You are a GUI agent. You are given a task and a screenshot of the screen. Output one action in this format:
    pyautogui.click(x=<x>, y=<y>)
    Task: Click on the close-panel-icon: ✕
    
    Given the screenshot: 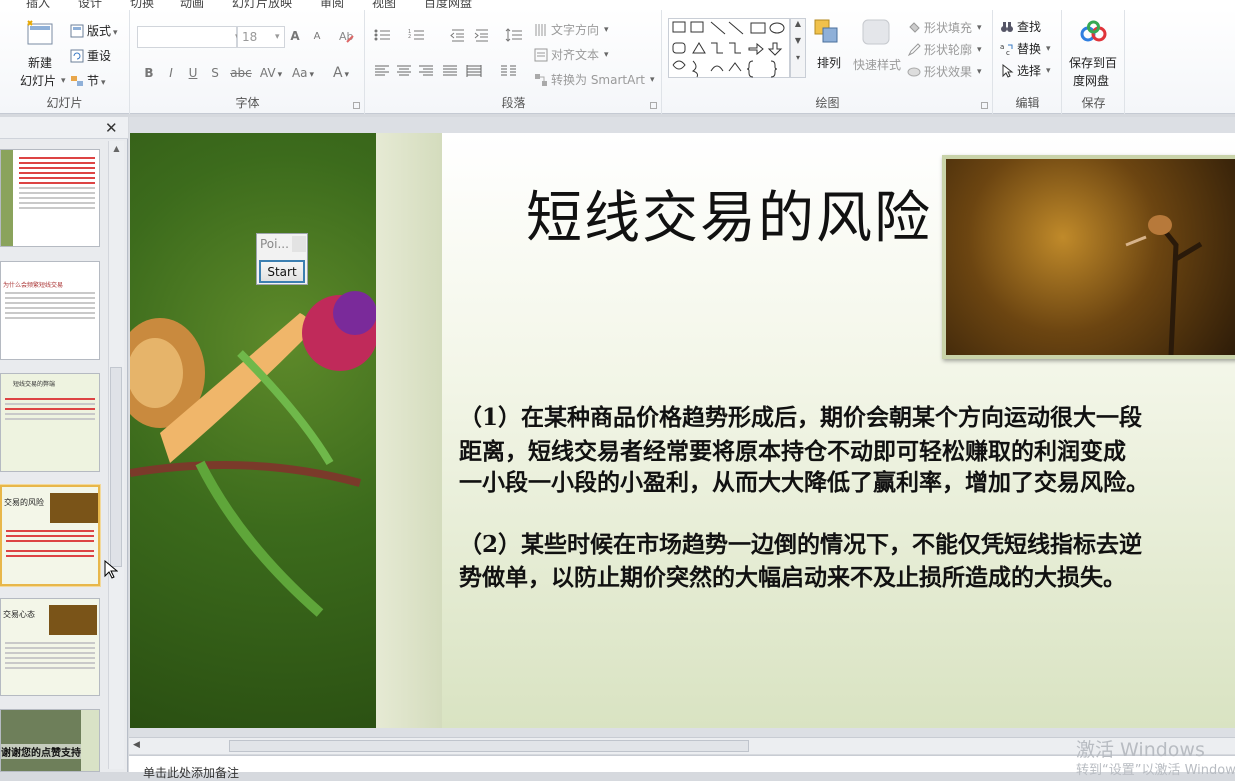 What is the action you would take?
    pyautogui.click(x=111, y=128)
    